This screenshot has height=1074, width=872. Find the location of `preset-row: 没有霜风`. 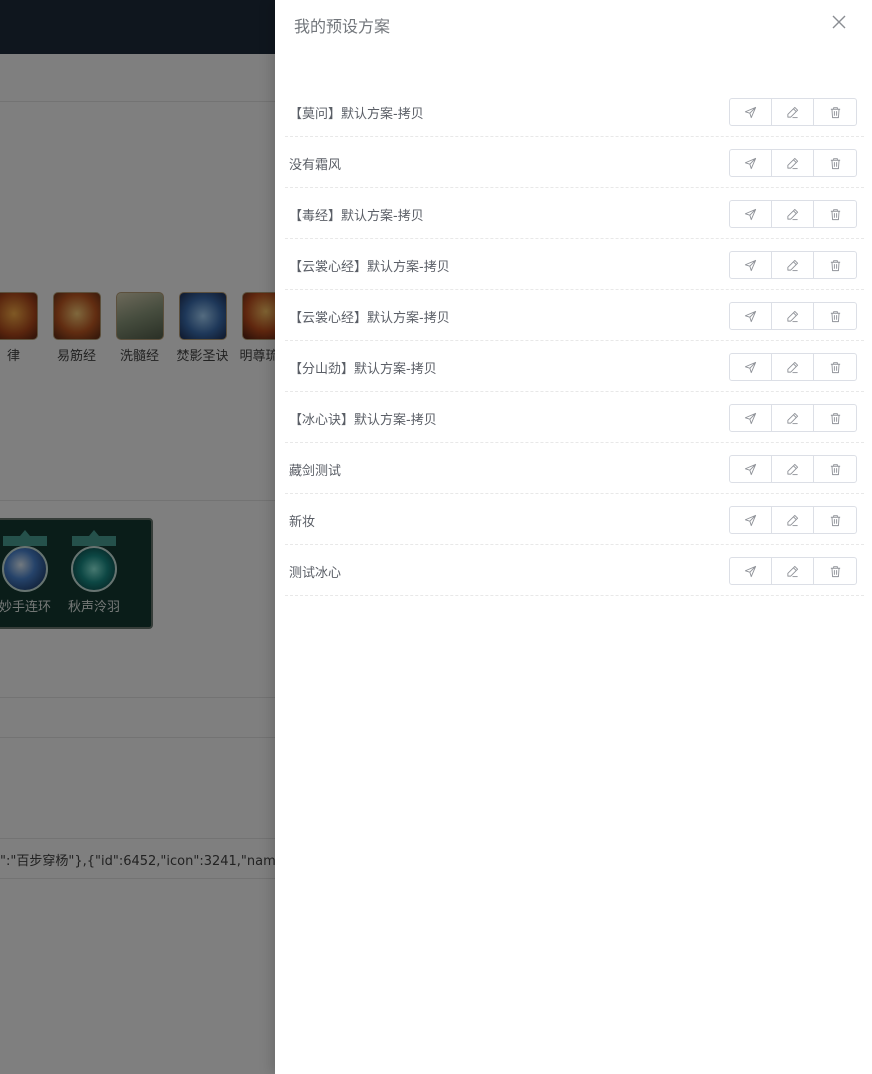

preset-row: 没有霜风 is located at coordinates (574, 162).